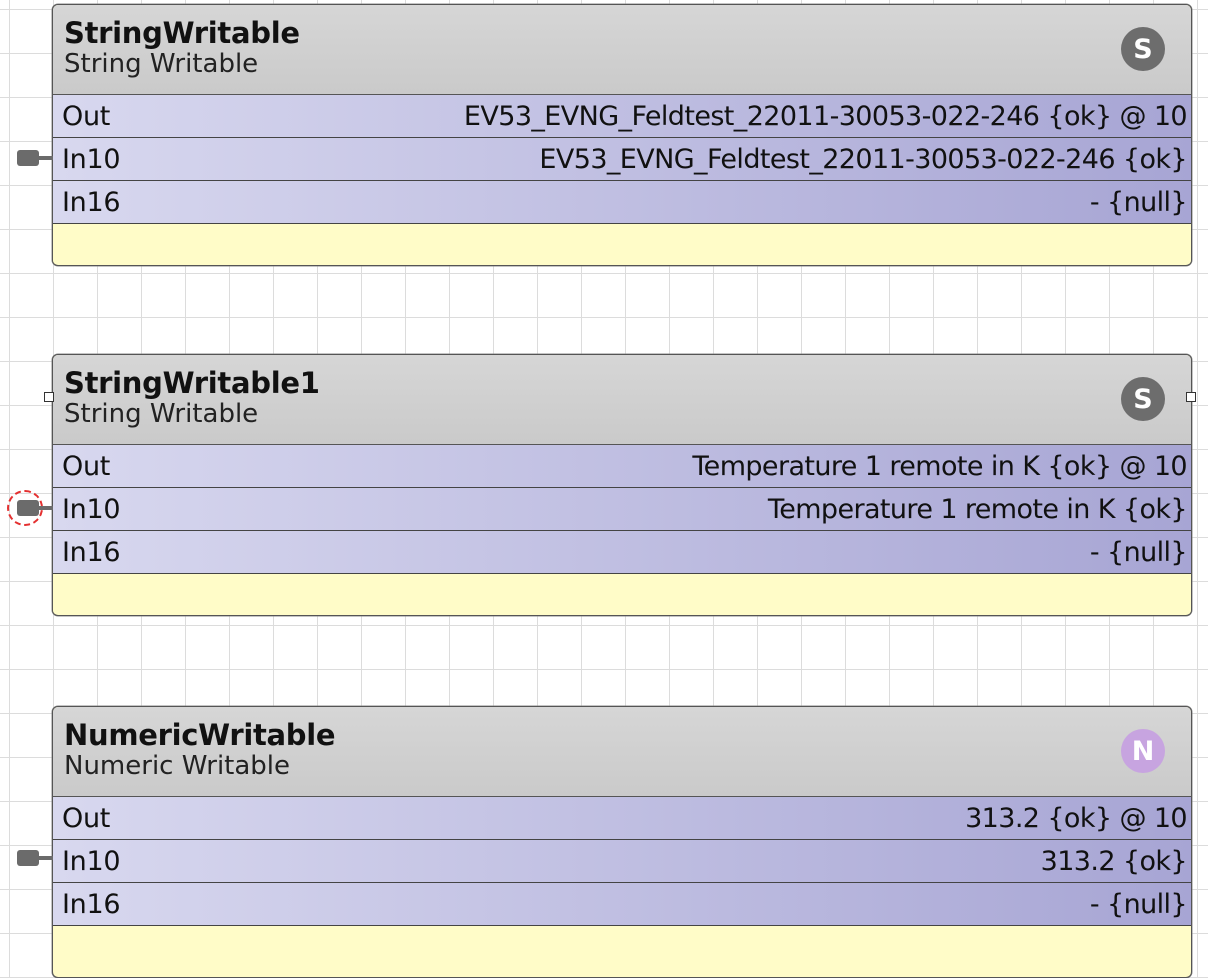  I want to click on block-title: NumericWritable, so click(200, 735).